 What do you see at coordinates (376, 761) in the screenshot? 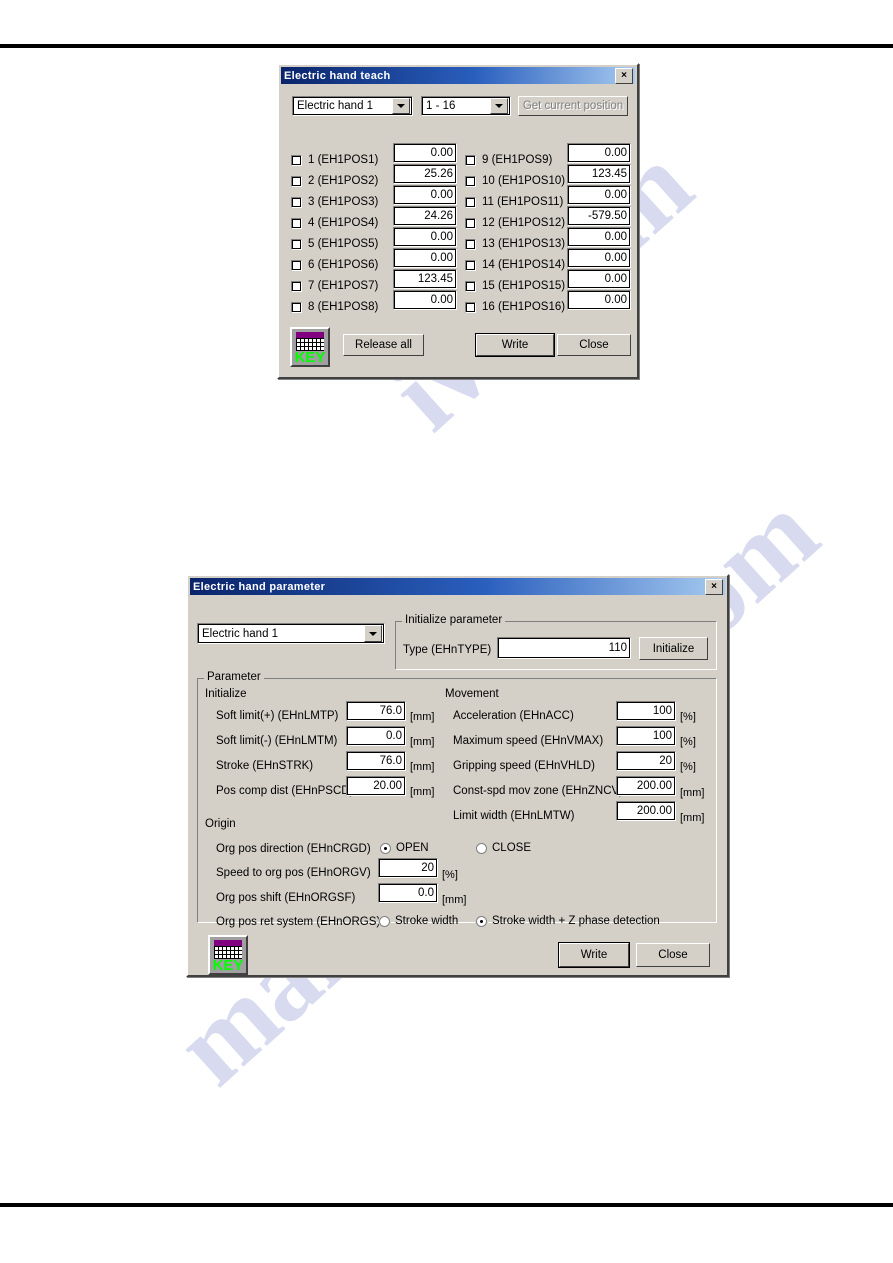
I see `stroke-input: 76.0` at bounding box center [376, 761].